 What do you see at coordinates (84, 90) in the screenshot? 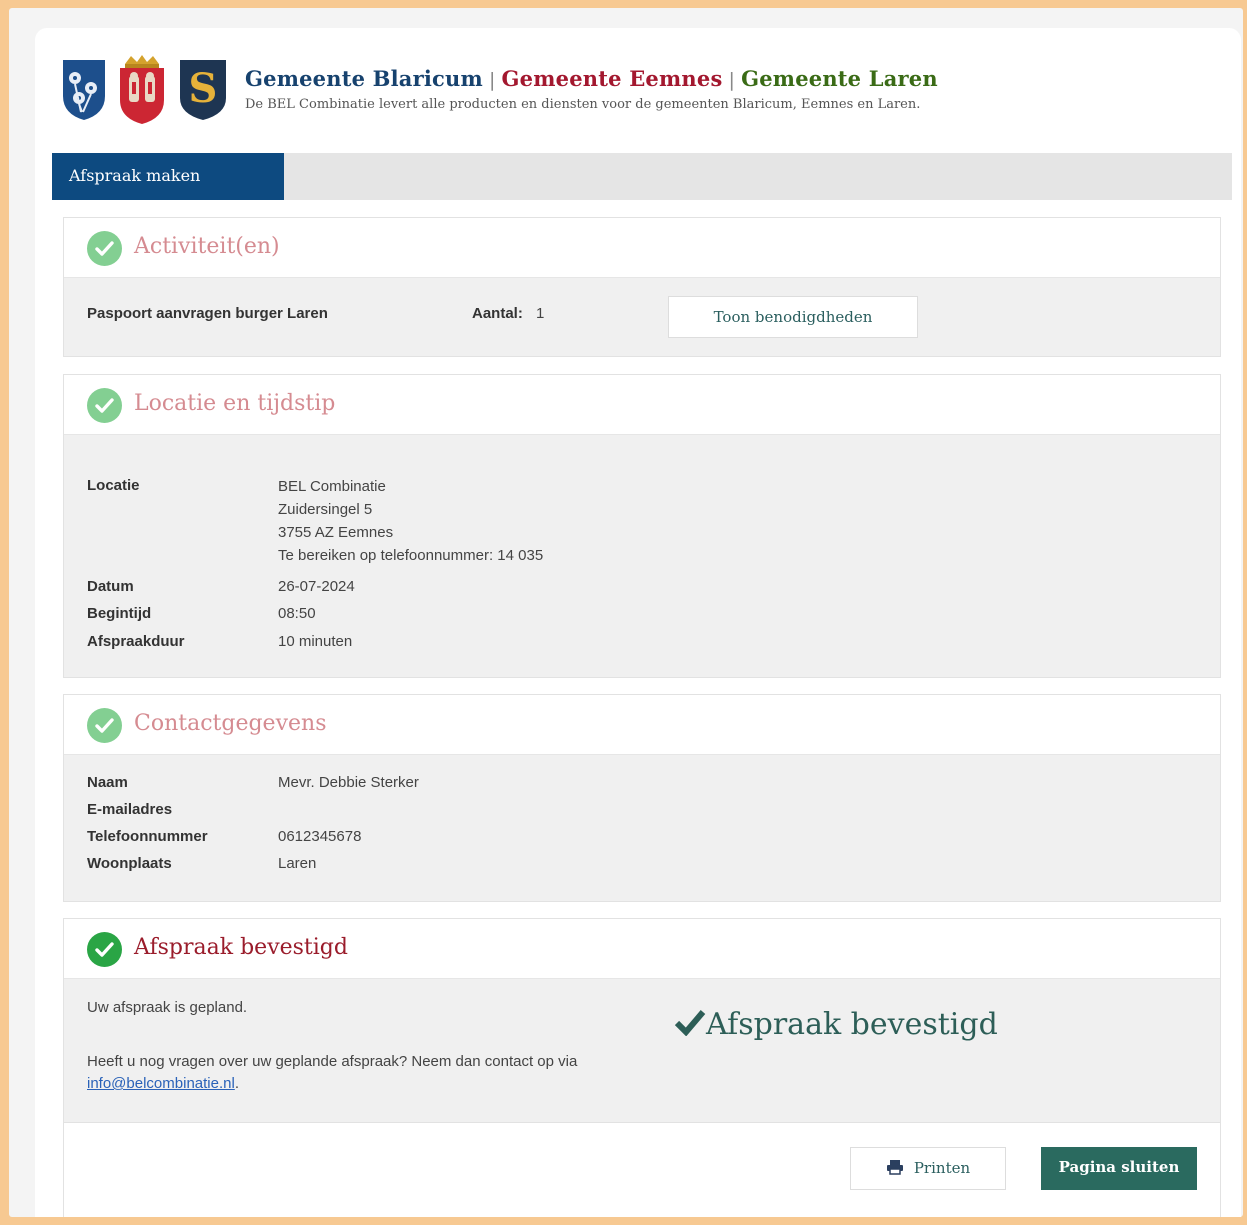
I see `blaricum-logo` at bounding box center [84, 90].